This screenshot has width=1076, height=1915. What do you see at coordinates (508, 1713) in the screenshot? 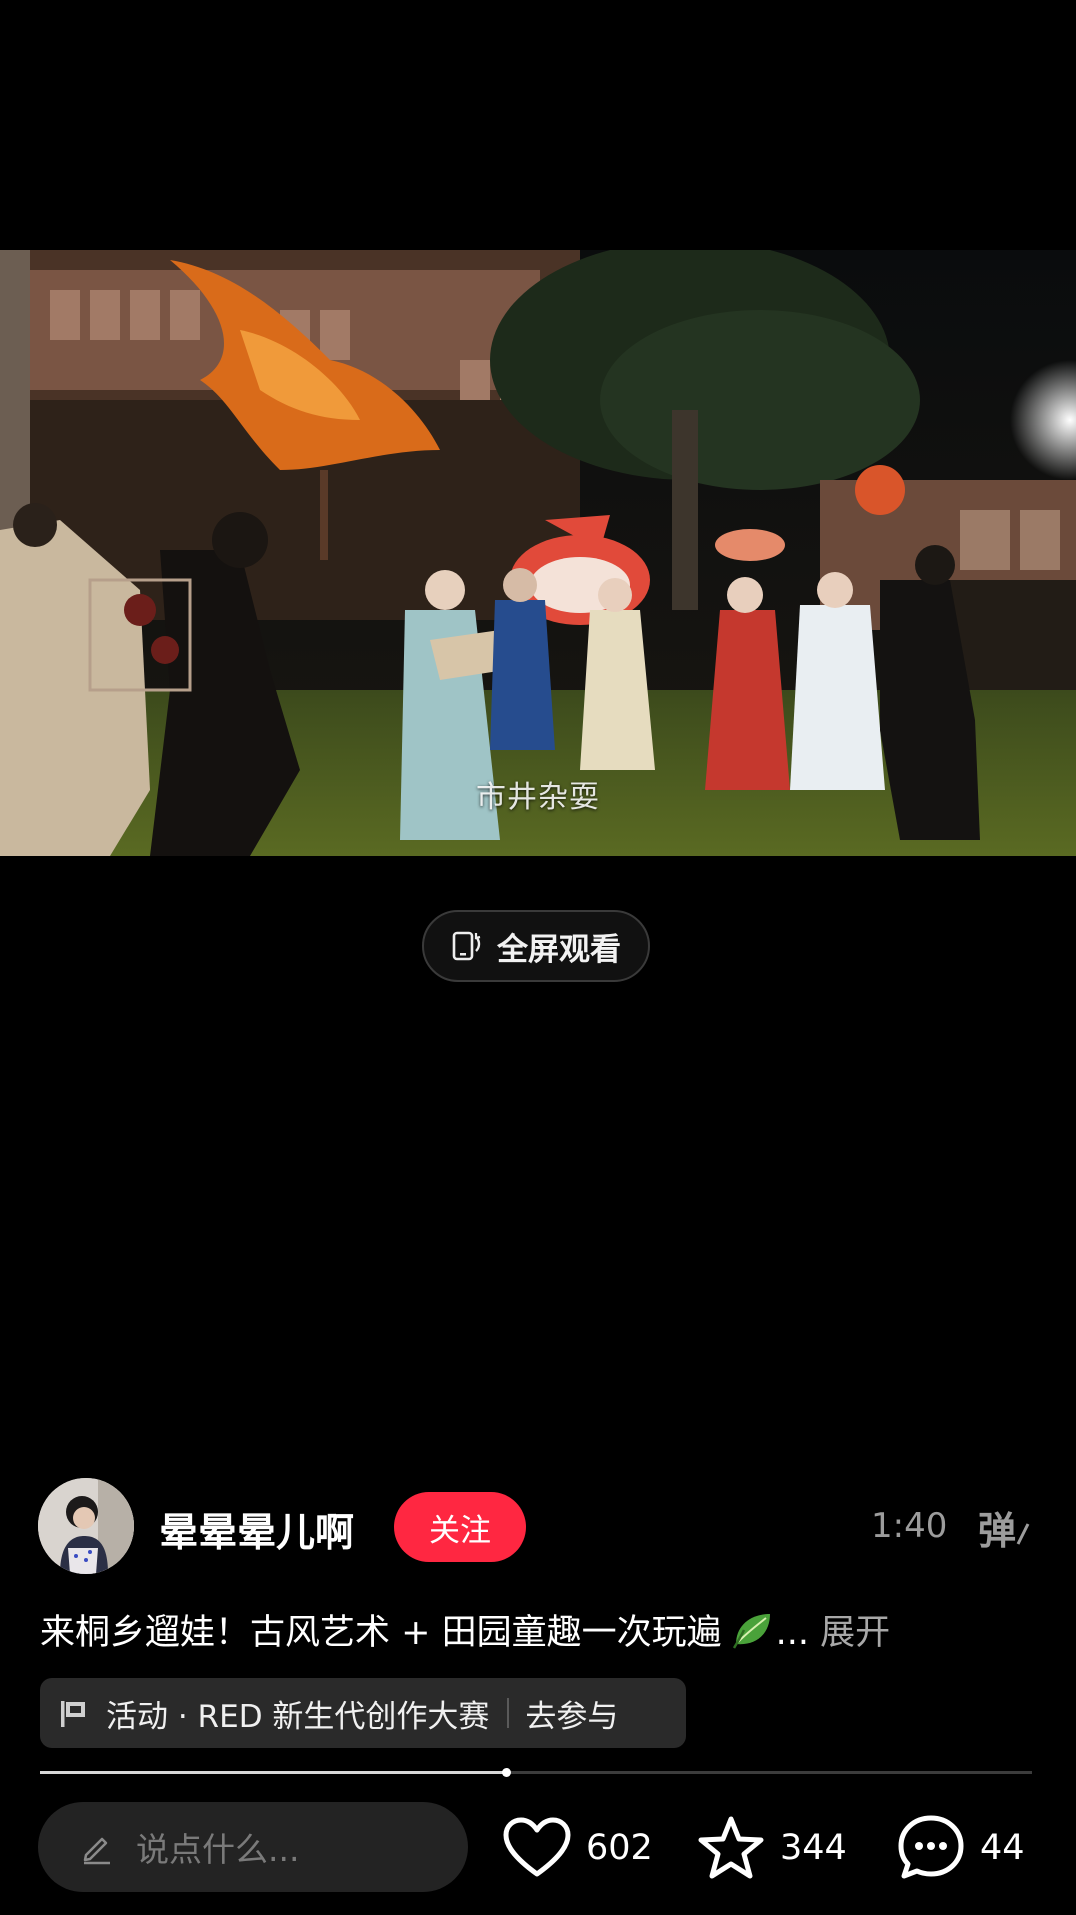
I see `activity-divider` at bounding box center [508, 1713].